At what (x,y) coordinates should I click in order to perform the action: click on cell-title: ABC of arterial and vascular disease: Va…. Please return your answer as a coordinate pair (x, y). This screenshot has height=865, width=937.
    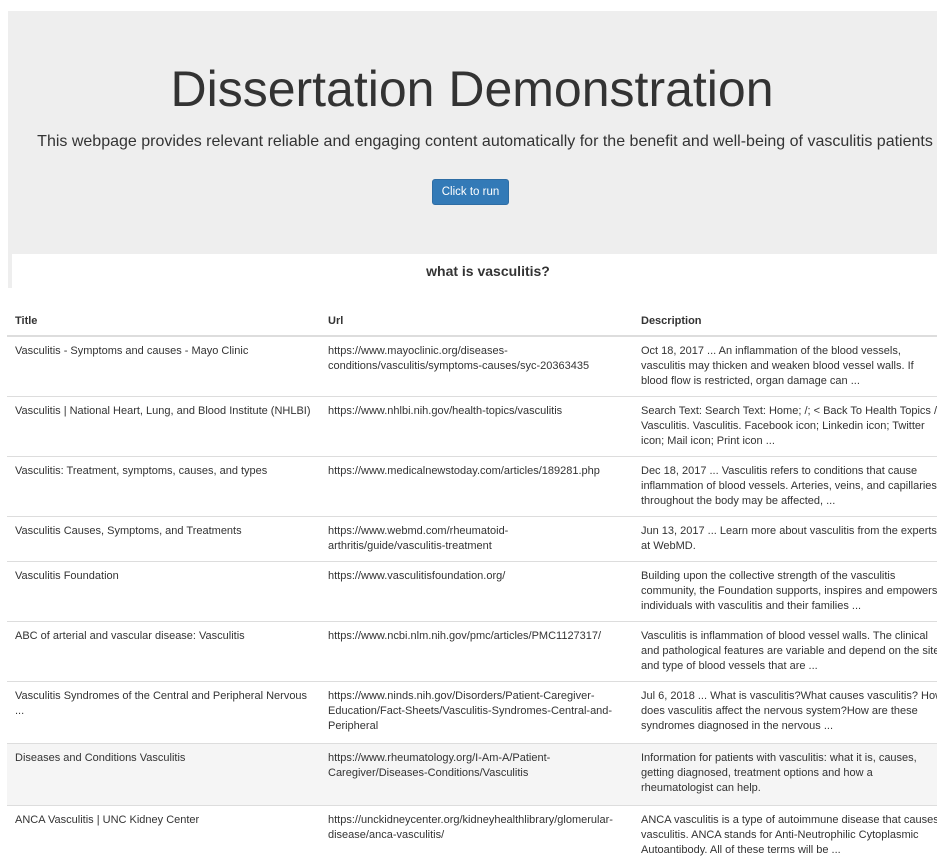
    Looking at the image, I should click on (163, 651).